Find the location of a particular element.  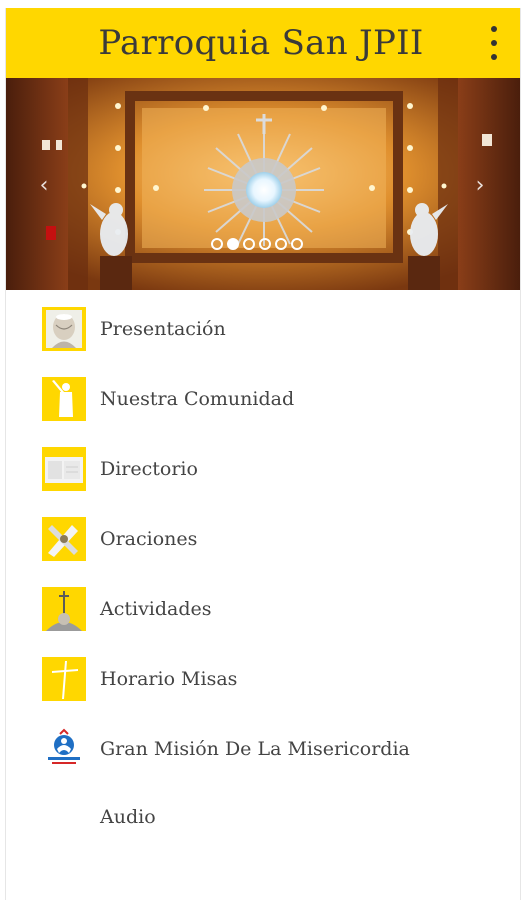

menu-item-label: Gran Misión De La Misericordia is located at coordinates (255, 749).